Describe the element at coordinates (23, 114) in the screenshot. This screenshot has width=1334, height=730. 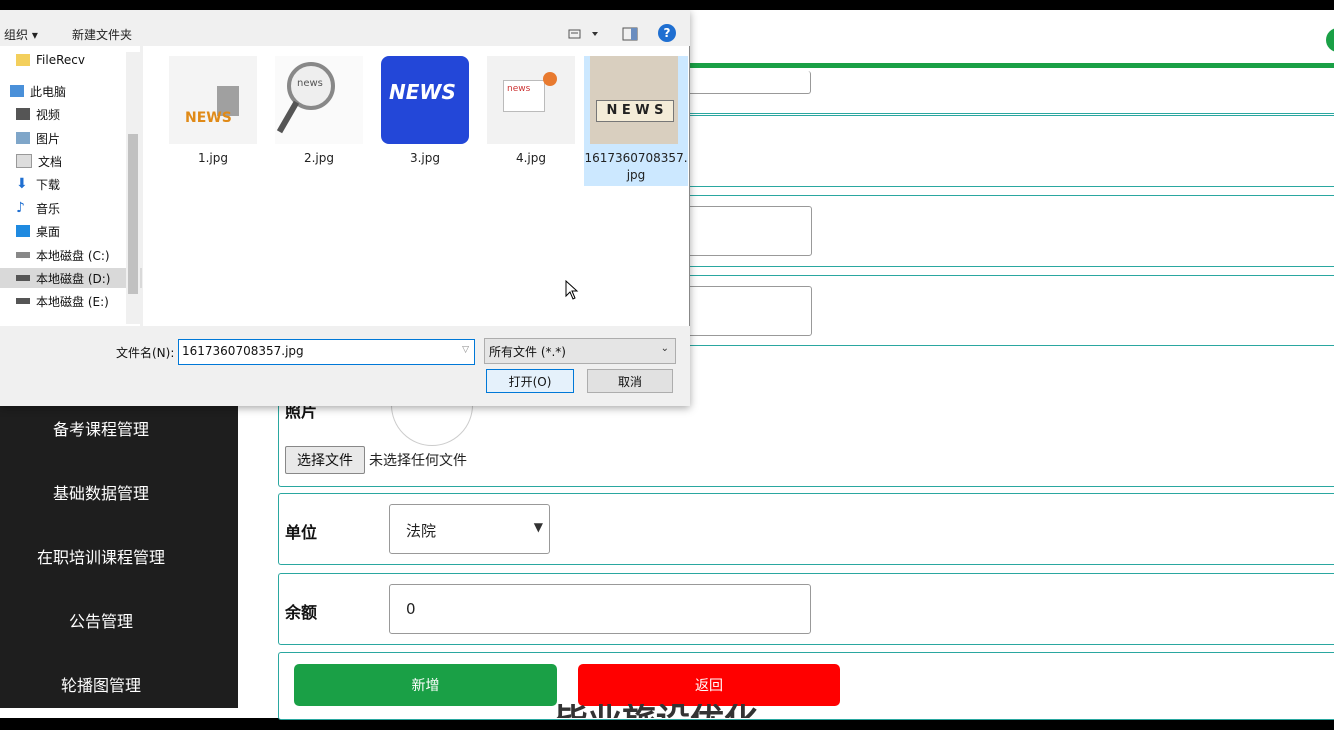
I see `video-icon` at that location.